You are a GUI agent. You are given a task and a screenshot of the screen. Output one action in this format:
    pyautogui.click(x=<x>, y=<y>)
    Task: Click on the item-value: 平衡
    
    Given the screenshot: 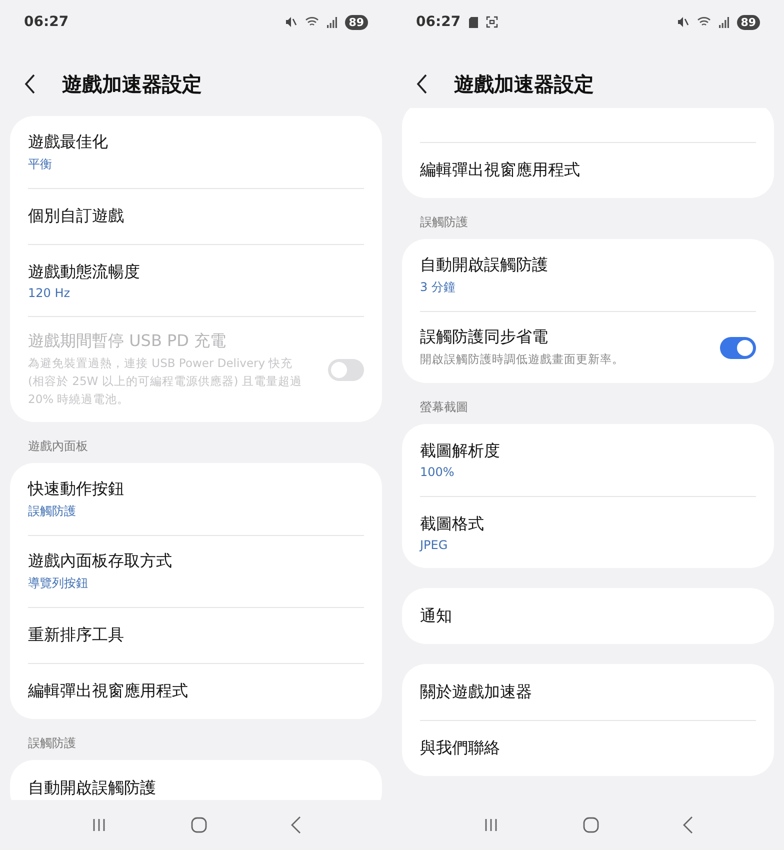 What is the action you would take?
    pyautogui.click(x=40, y=164)
    